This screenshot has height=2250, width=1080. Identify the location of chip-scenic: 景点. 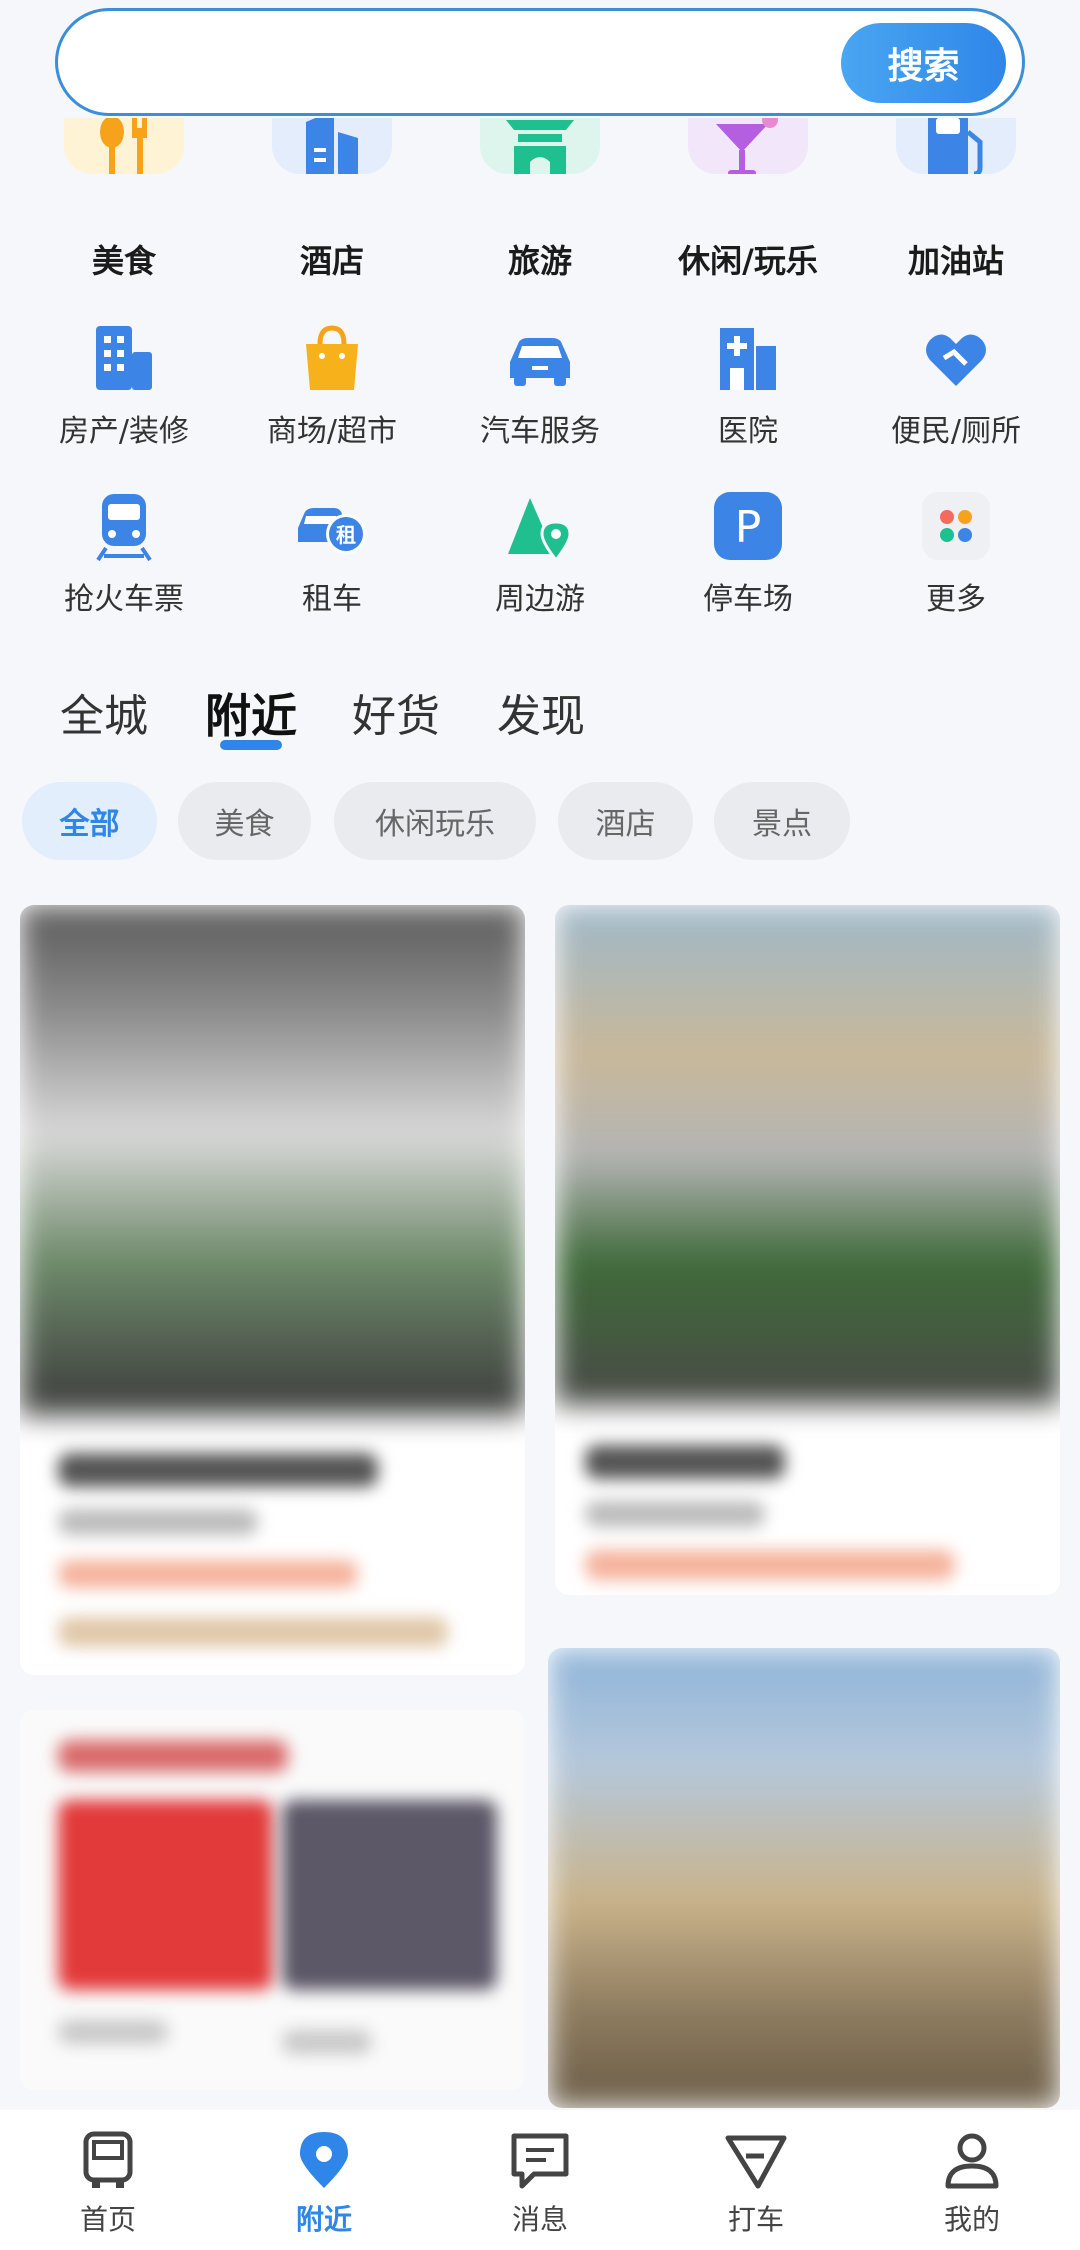
(782, 821).